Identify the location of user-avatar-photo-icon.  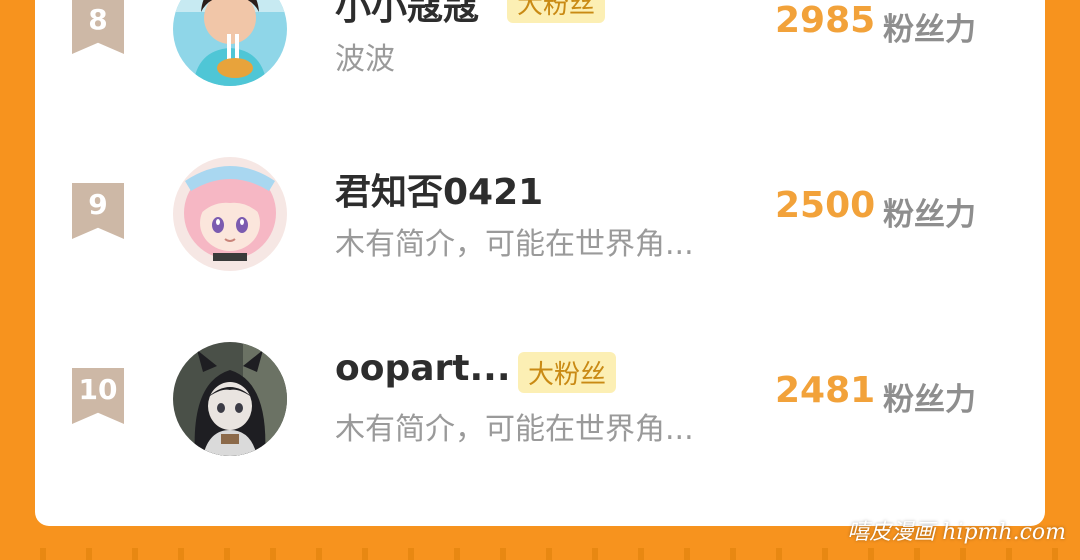
(230, 43).